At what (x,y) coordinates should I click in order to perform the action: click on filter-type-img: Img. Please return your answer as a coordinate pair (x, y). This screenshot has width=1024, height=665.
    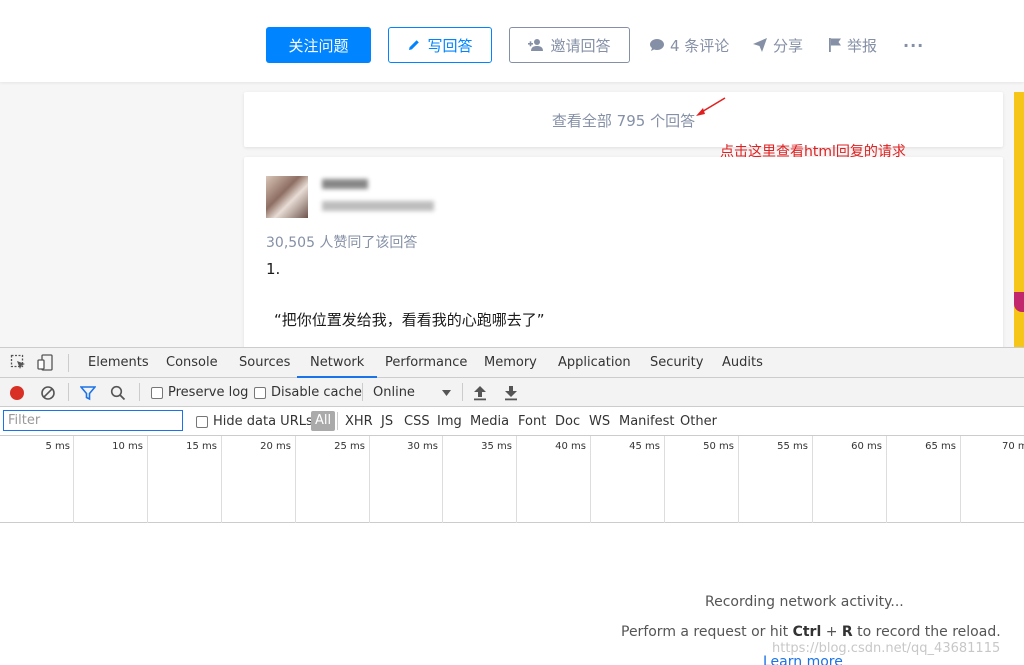
    Looking at the image, I should click on (449, 421).